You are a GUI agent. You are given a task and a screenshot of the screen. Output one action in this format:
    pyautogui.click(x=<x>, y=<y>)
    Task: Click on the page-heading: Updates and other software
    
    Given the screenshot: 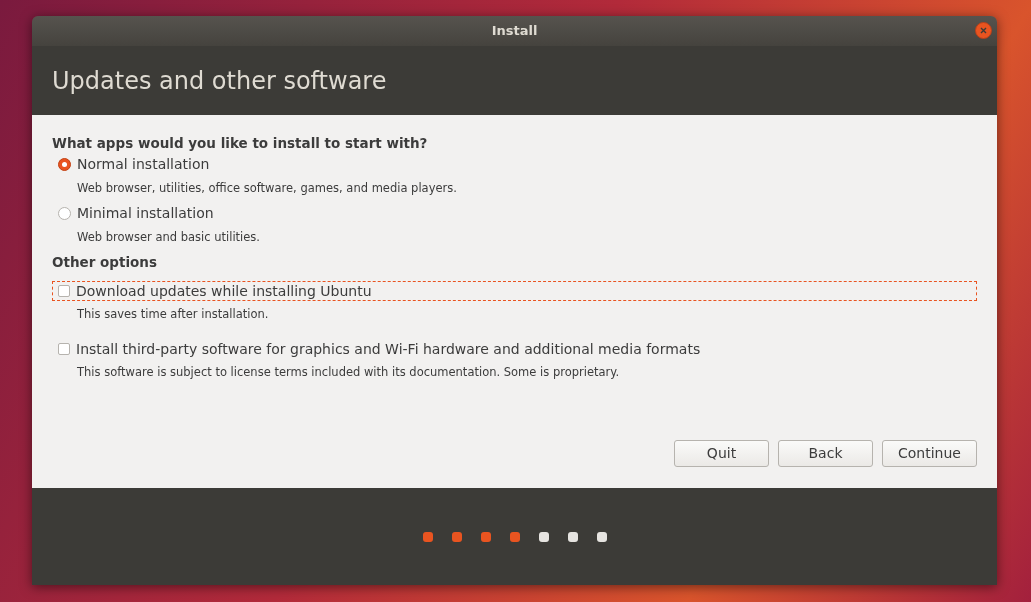 What is the action you would take?
    pyautogui.click(x=219, y=80)
    